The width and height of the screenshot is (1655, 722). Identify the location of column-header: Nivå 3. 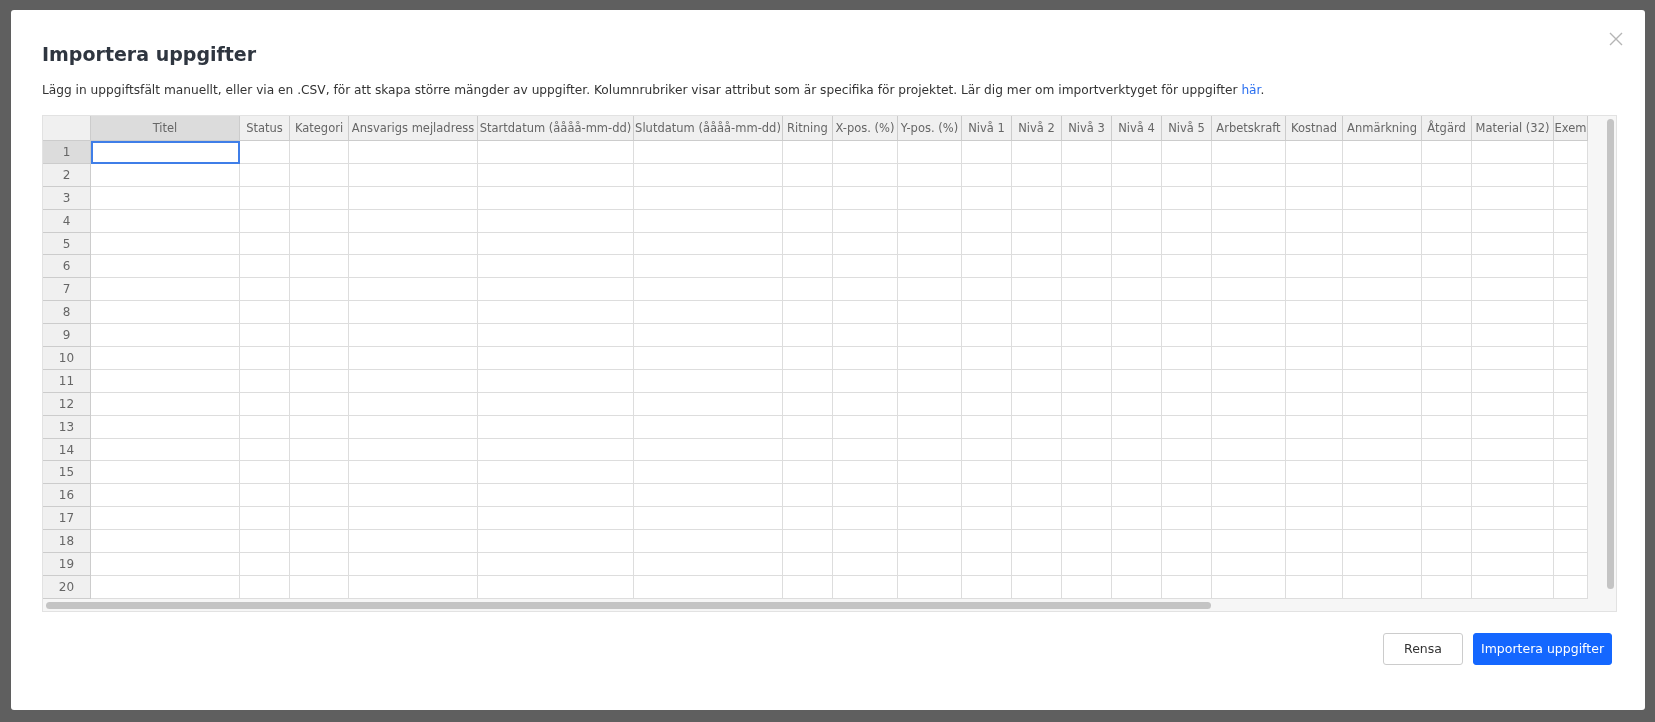
(1087, 128).